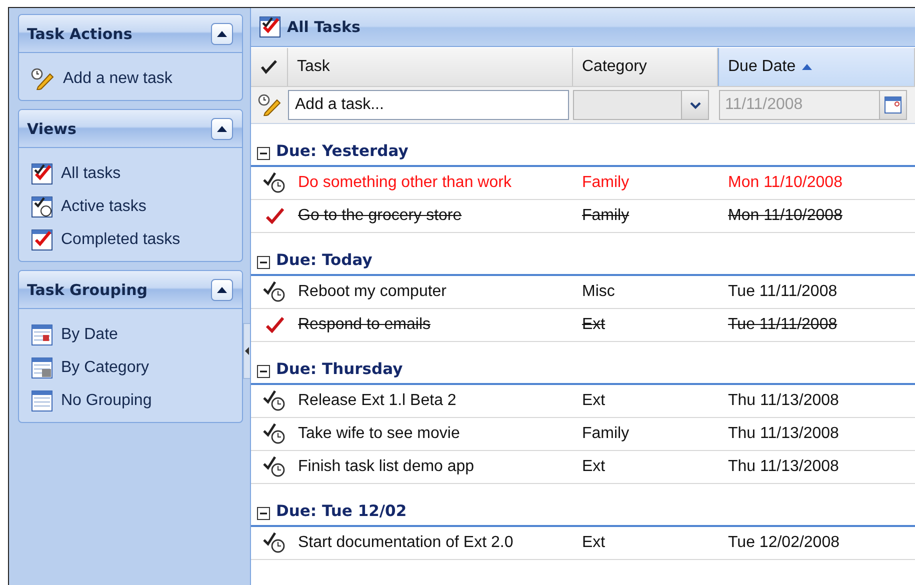  What do you see at coordinates (339, 369) in the screenshot?
I see `group-title: Due: Thursday` at bounding box center [339, 369].